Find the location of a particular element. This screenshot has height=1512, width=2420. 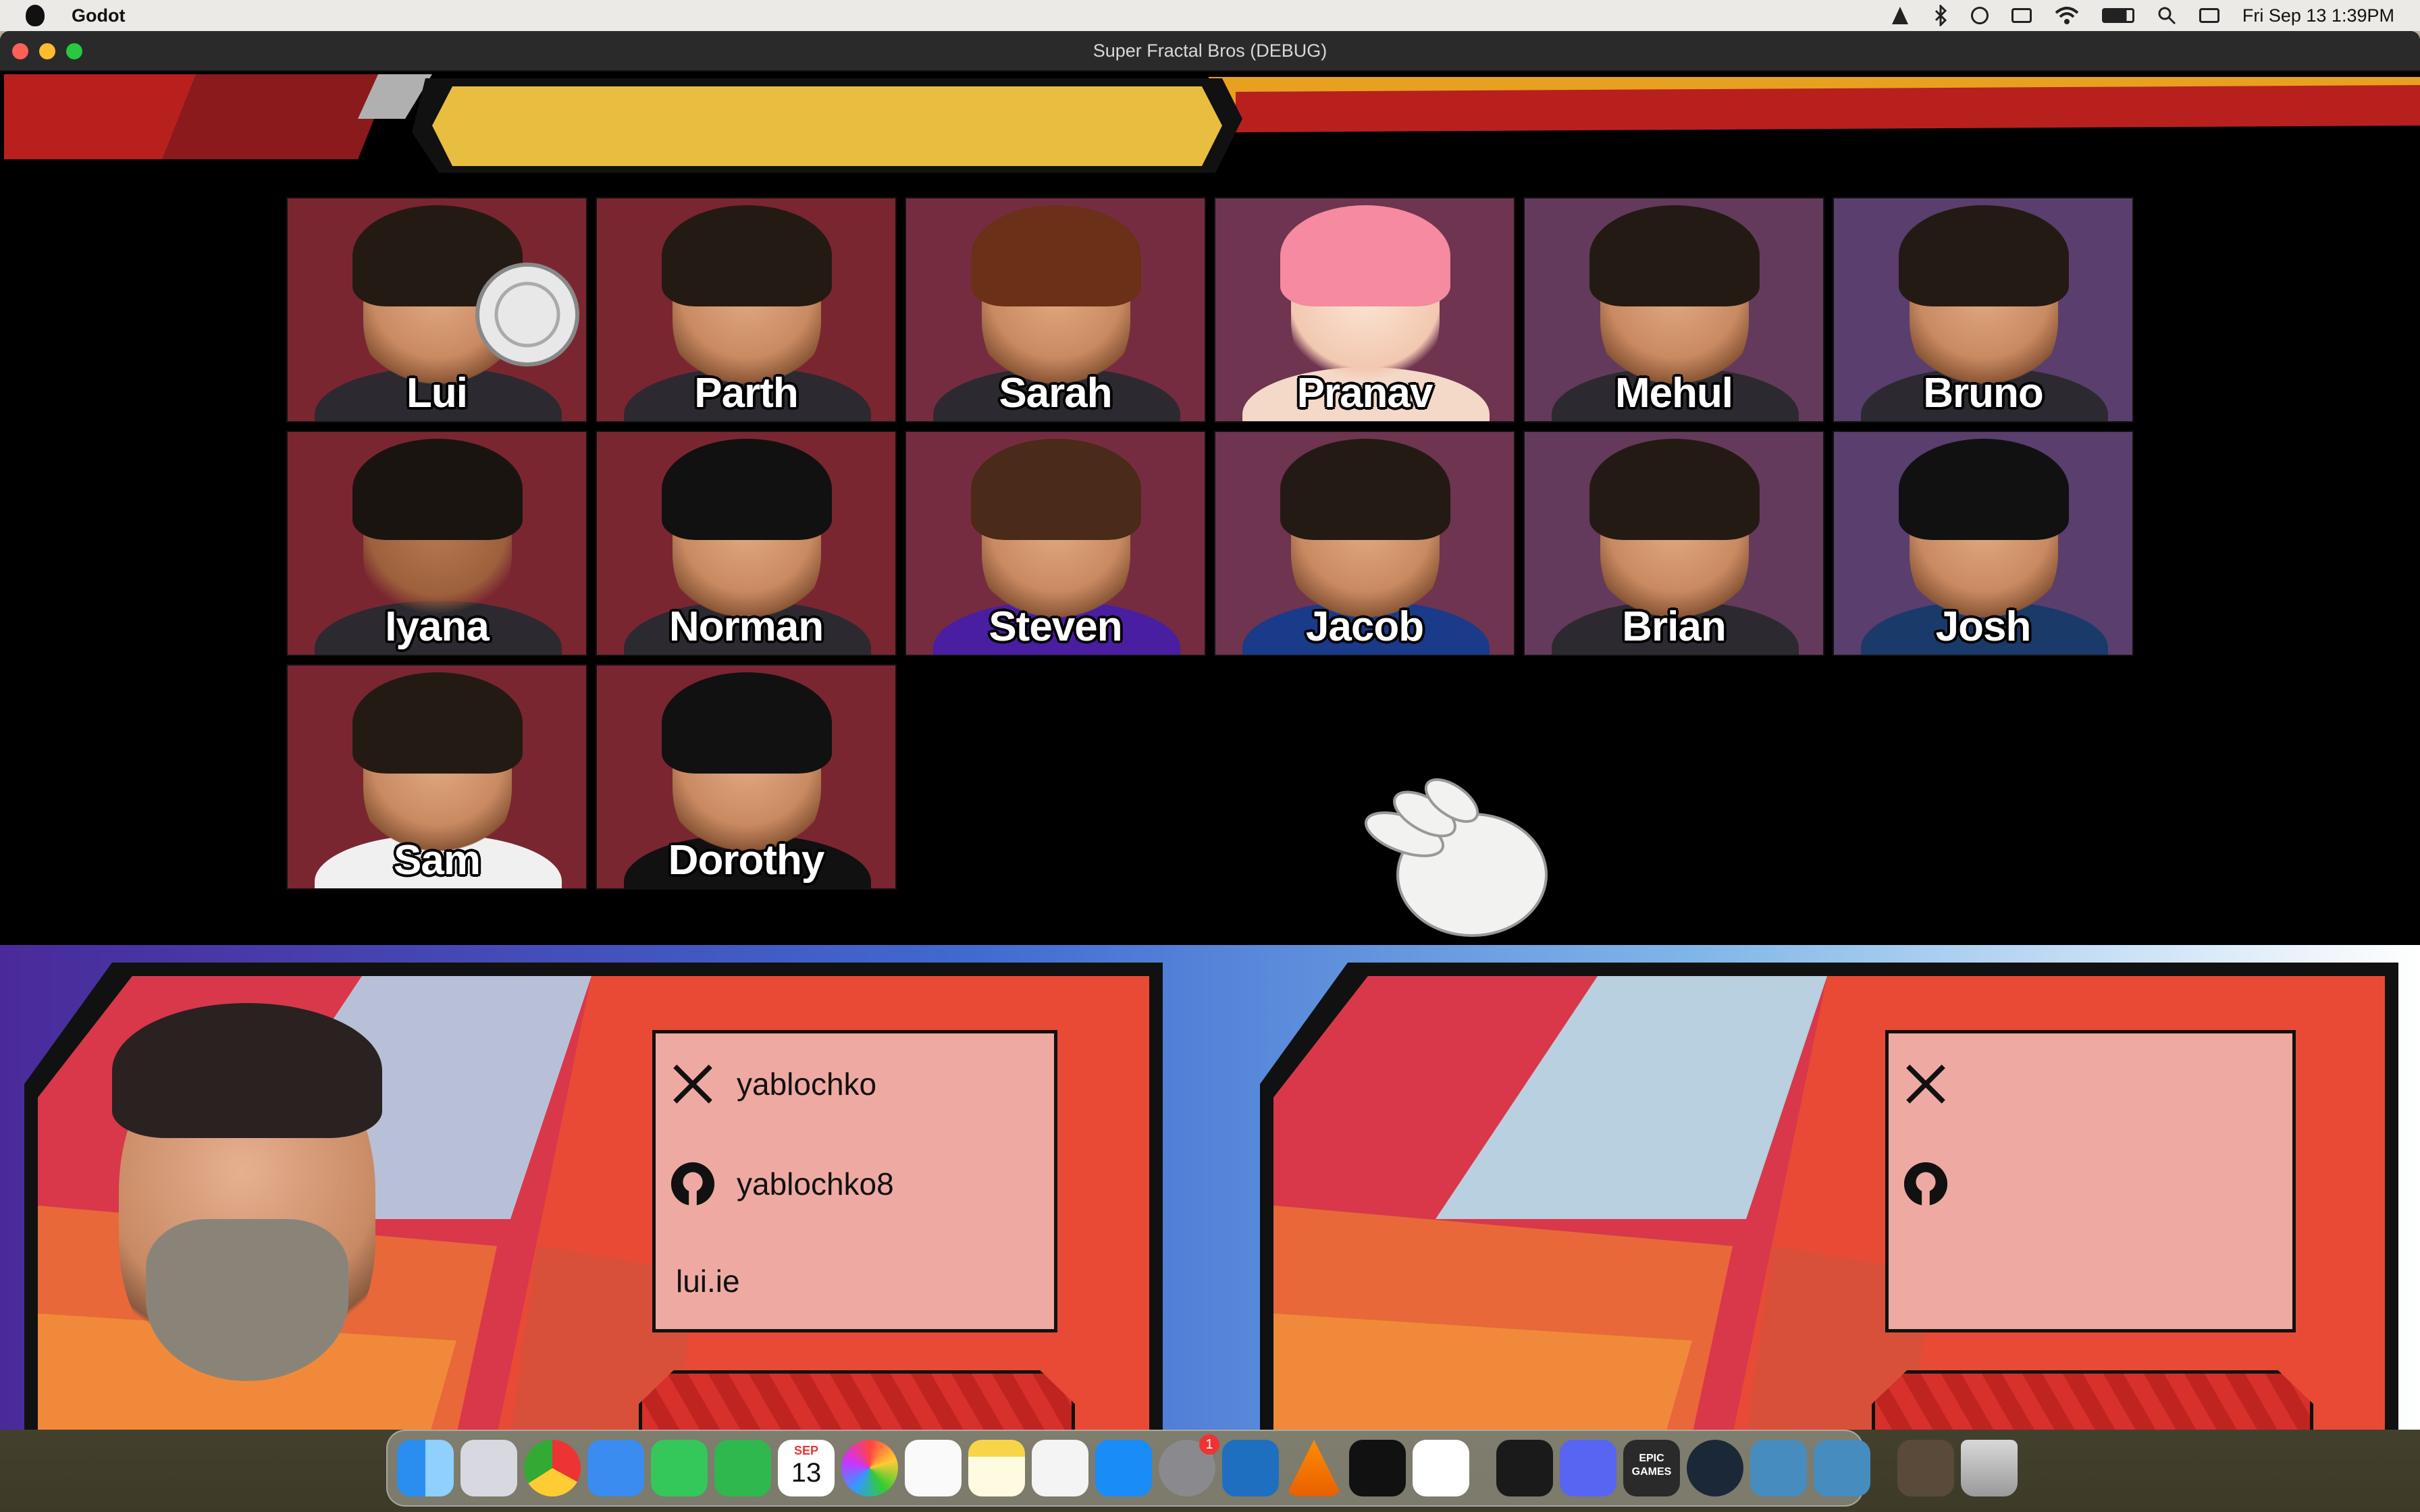

character-name: Sam is located at coordinates (437, 860).